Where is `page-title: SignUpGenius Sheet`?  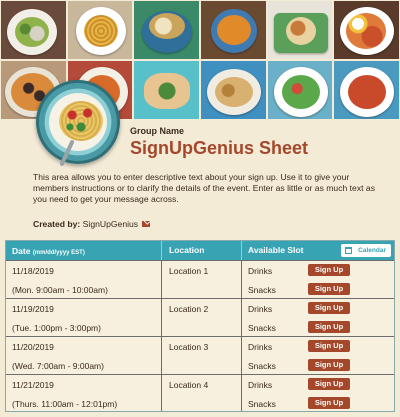 page-title: SignUpGenius Sheet is located at coordinates (219, 148).